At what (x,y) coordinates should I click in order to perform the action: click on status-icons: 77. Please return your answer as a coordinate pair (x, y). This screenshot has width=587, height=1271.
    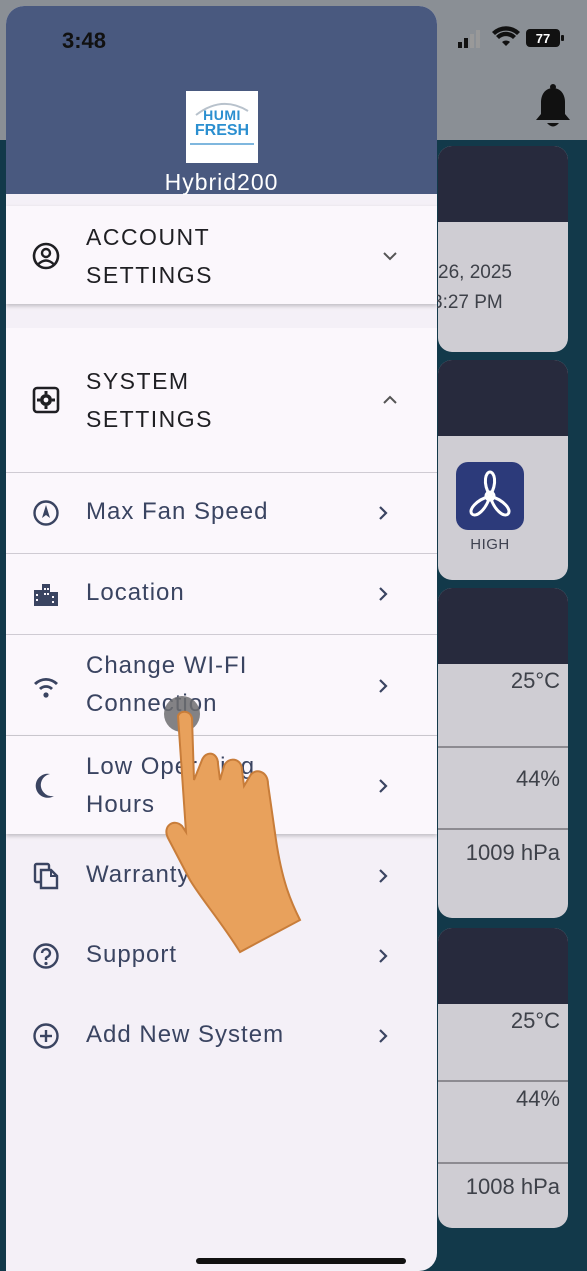
    Looking at the image, I should click on (511, 37).